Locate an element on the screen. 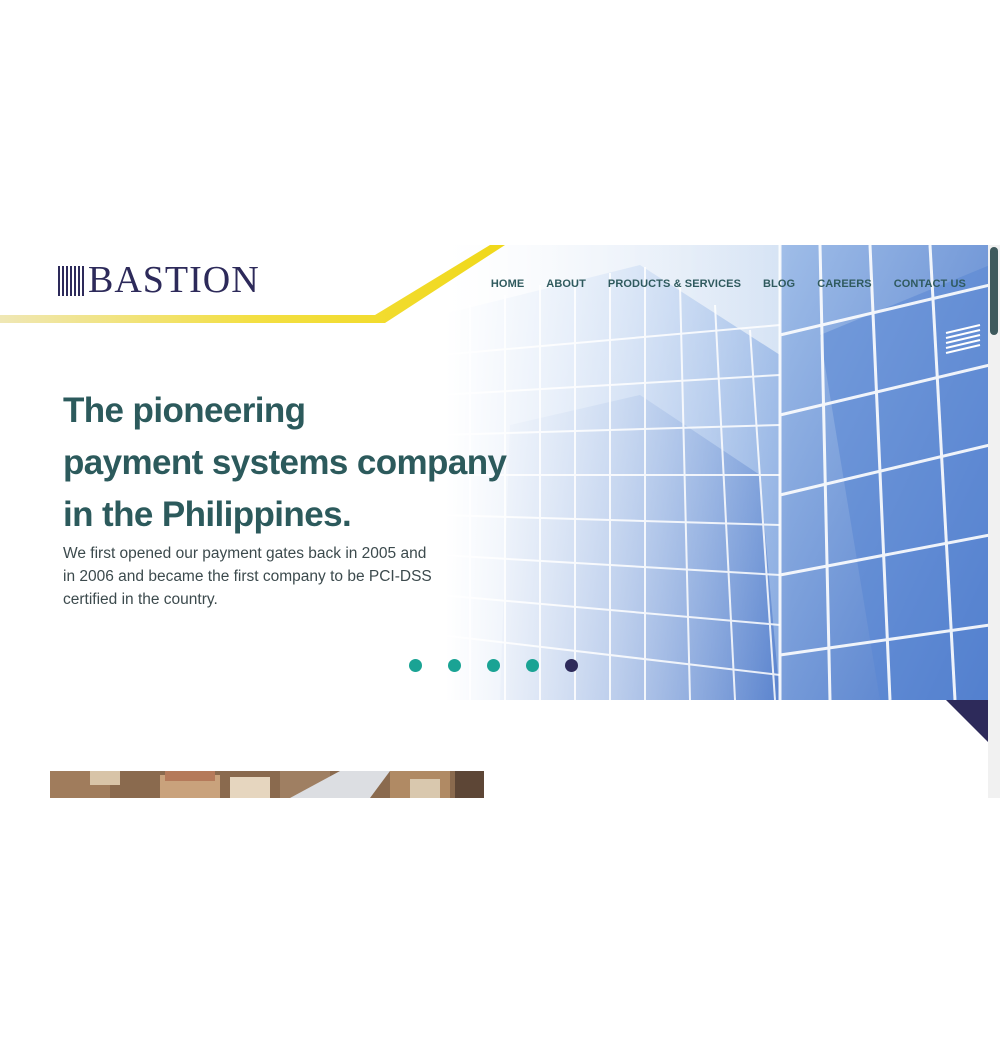 This screenshot has height=1040, width=1000. hamburger-lines-icon is located at coordinates (961, 339).